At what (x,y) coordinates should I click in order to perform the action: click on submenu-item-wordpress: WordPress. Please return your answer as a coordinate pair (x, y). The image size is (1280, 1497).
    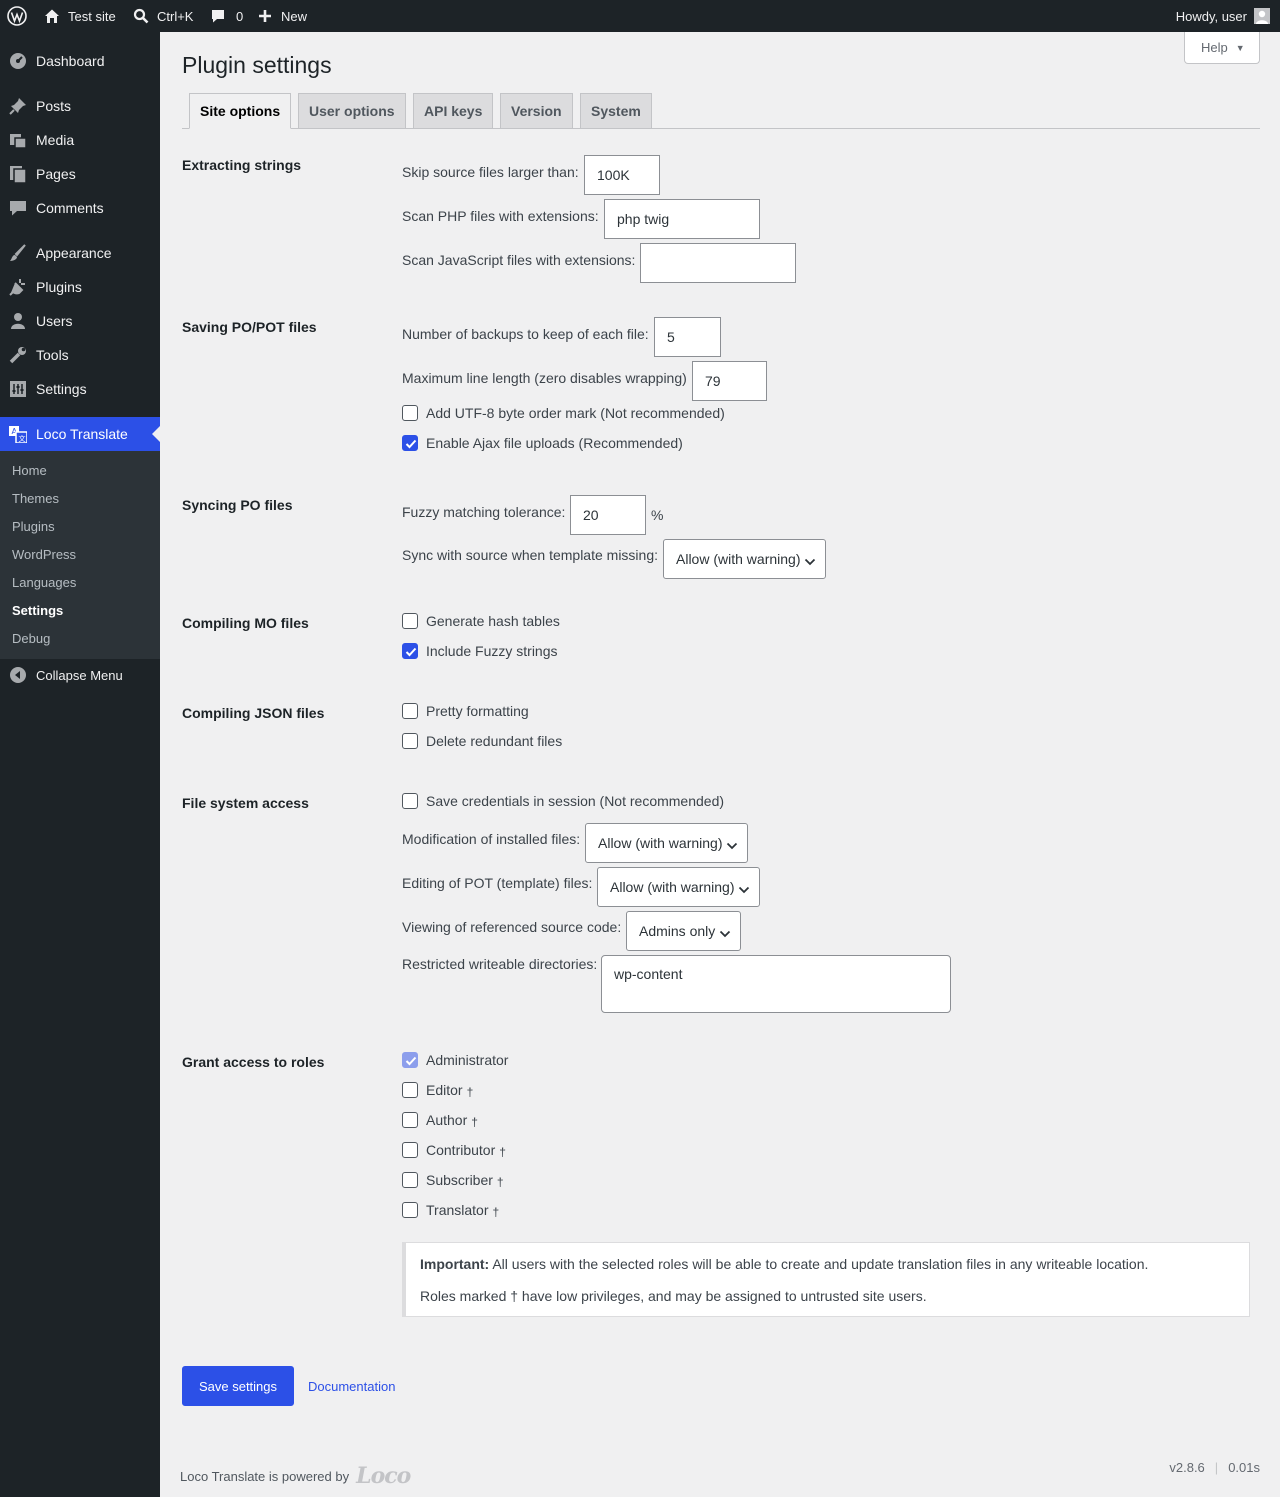
    Looking at the image, I should click on (44, 554).